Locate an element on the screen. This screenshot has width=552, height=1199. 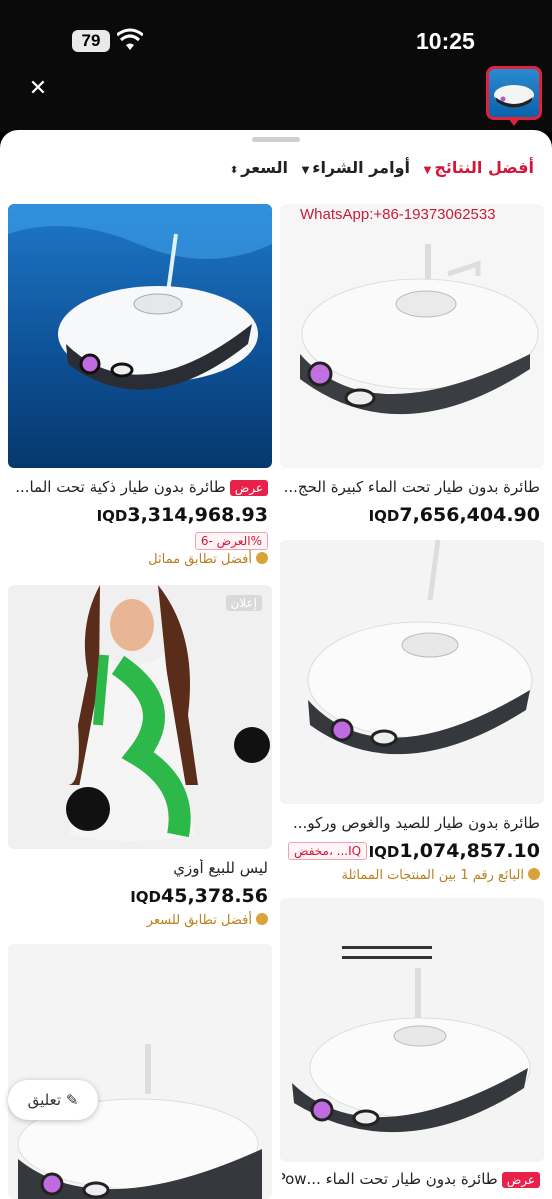
price-value: 7,656,404.90 is located at coordinates (469, 515).